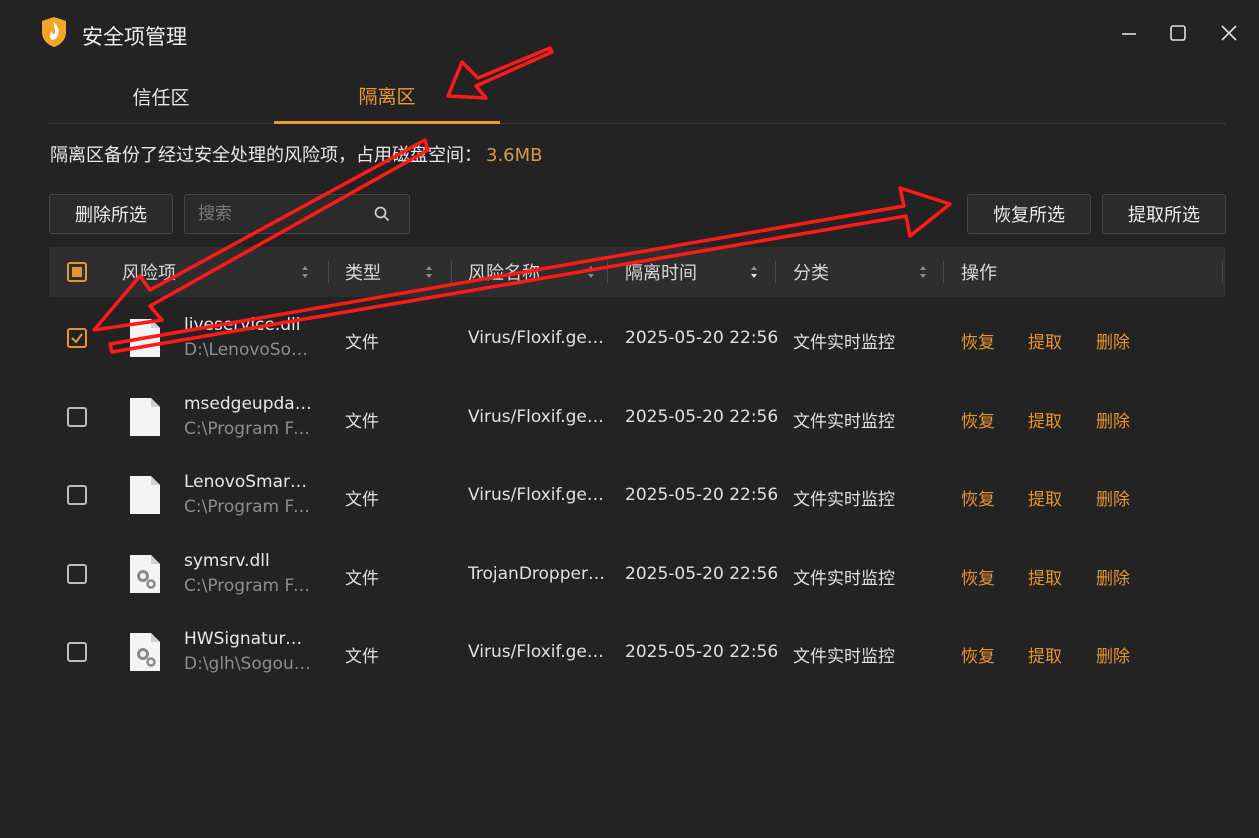  What do you see at coordinates (134, 37) in the screenshot?
I see `window-title: 安全项管理` at bounding box center [134, 37].